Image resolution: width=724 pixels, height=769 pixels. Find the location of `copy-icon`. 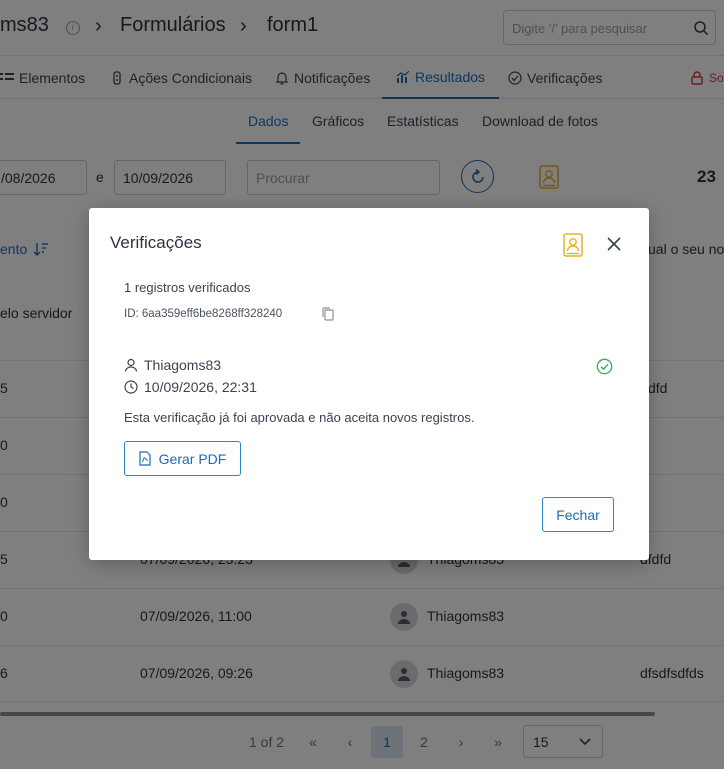

copy-icon is located at coordinates (328, 314).